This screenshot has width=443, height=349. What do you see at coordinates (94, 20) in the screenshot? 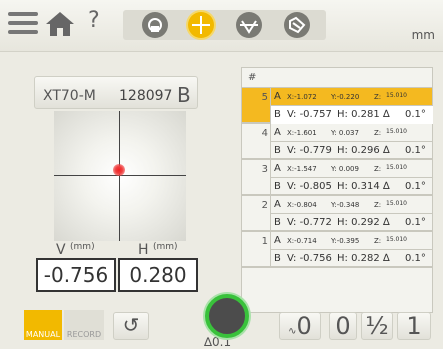
I see `help-button: ?` at bounding box center [94, 20].